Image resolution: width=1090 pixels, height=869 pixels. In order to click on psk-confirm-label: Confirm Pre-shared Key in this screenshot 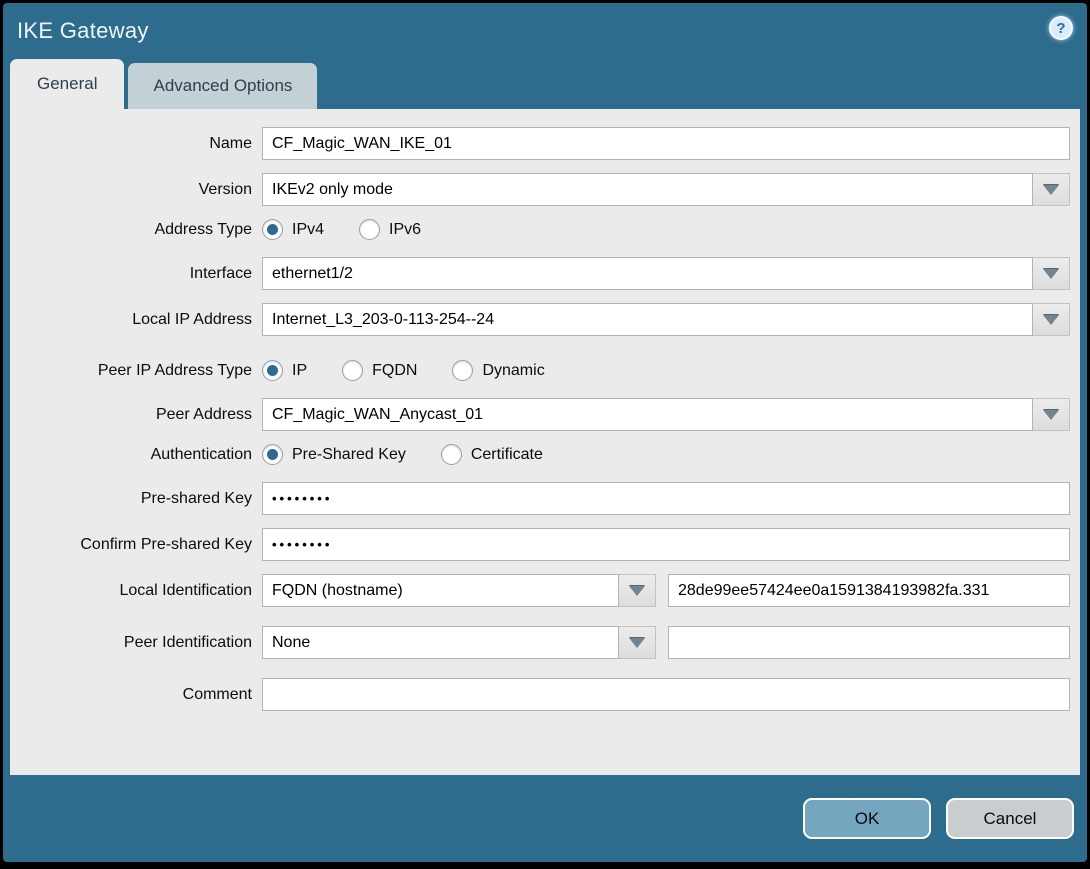, I will do `click(166, 544)`.